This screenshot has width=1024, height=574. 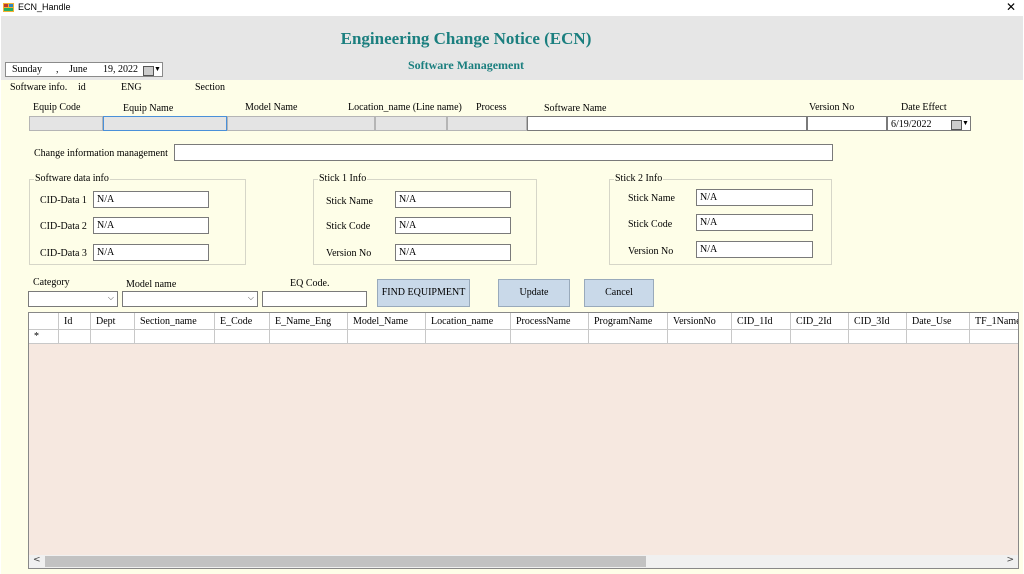 I want to click on date-effect-picker: 6/19/2022 ▼, so click(x=929, y=123).